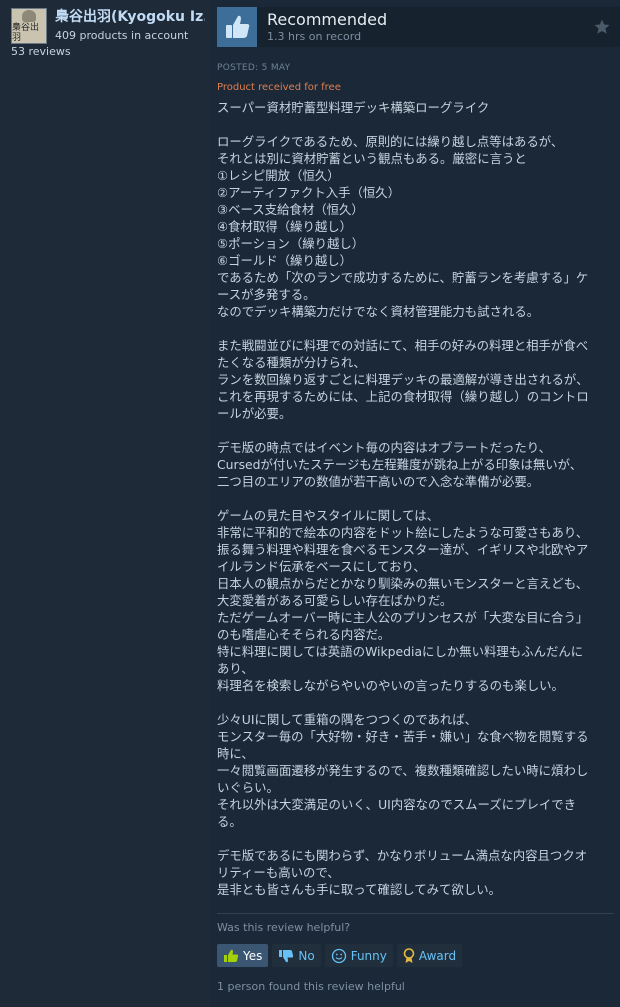 The height and width of the screenshot is (1007, 620). Describe the element at coordinates (384, 447) in the screenshot. I see `review-line: デモ版の時点ではイベント毎の内容はオブラートだったり、` at that location.